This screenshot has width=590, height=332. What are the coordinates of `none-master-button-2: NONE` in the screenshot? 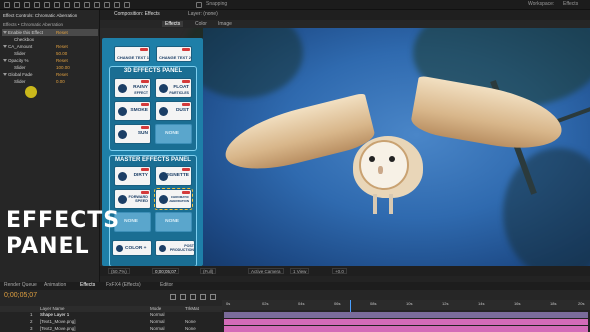 It's located at (173, 222).